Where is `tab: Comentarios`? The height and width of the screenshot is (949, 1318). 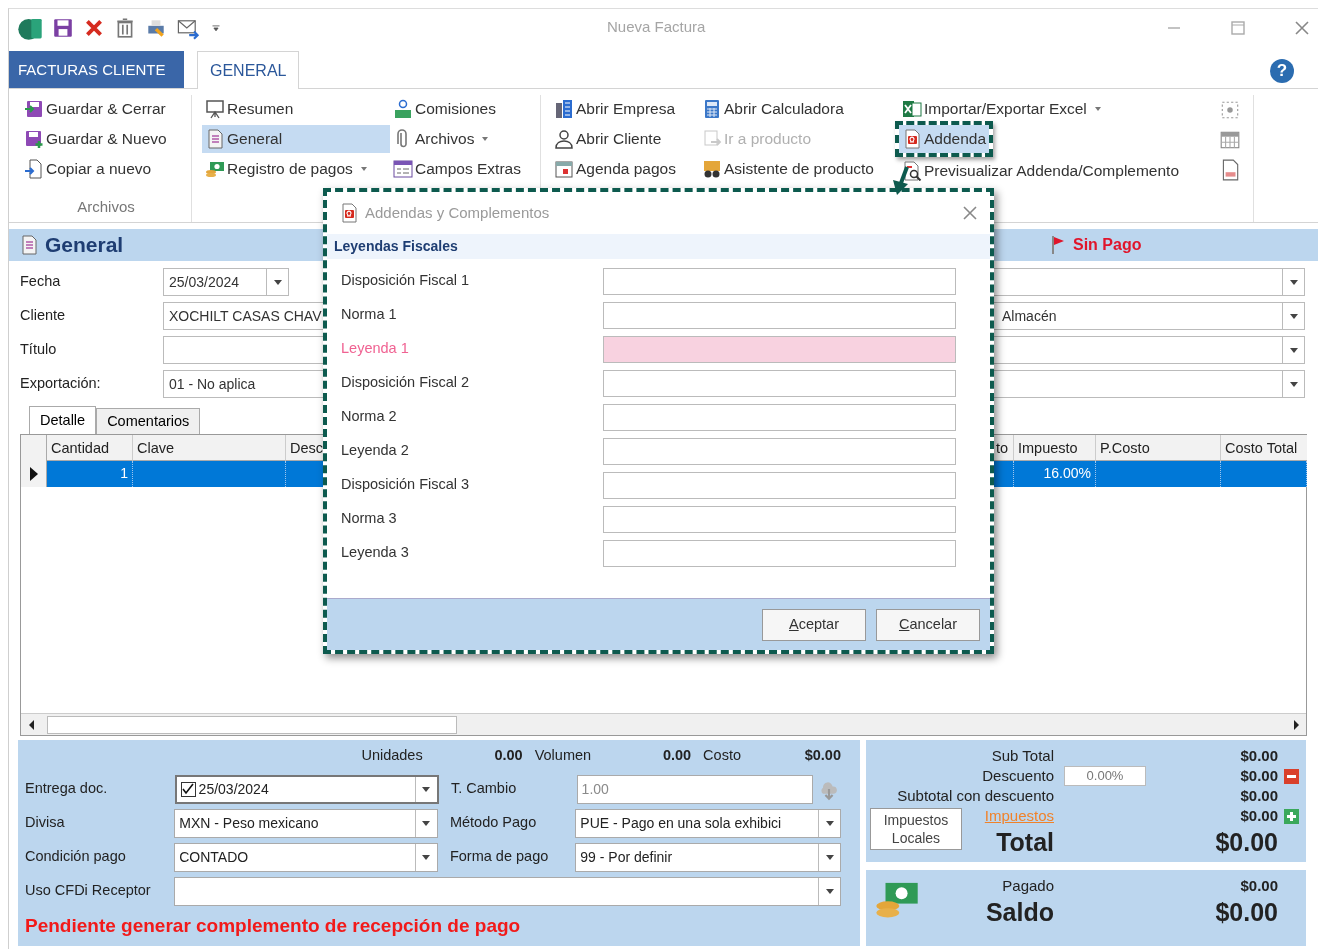
tab: Comentarios is located at coordinates (148, 421).